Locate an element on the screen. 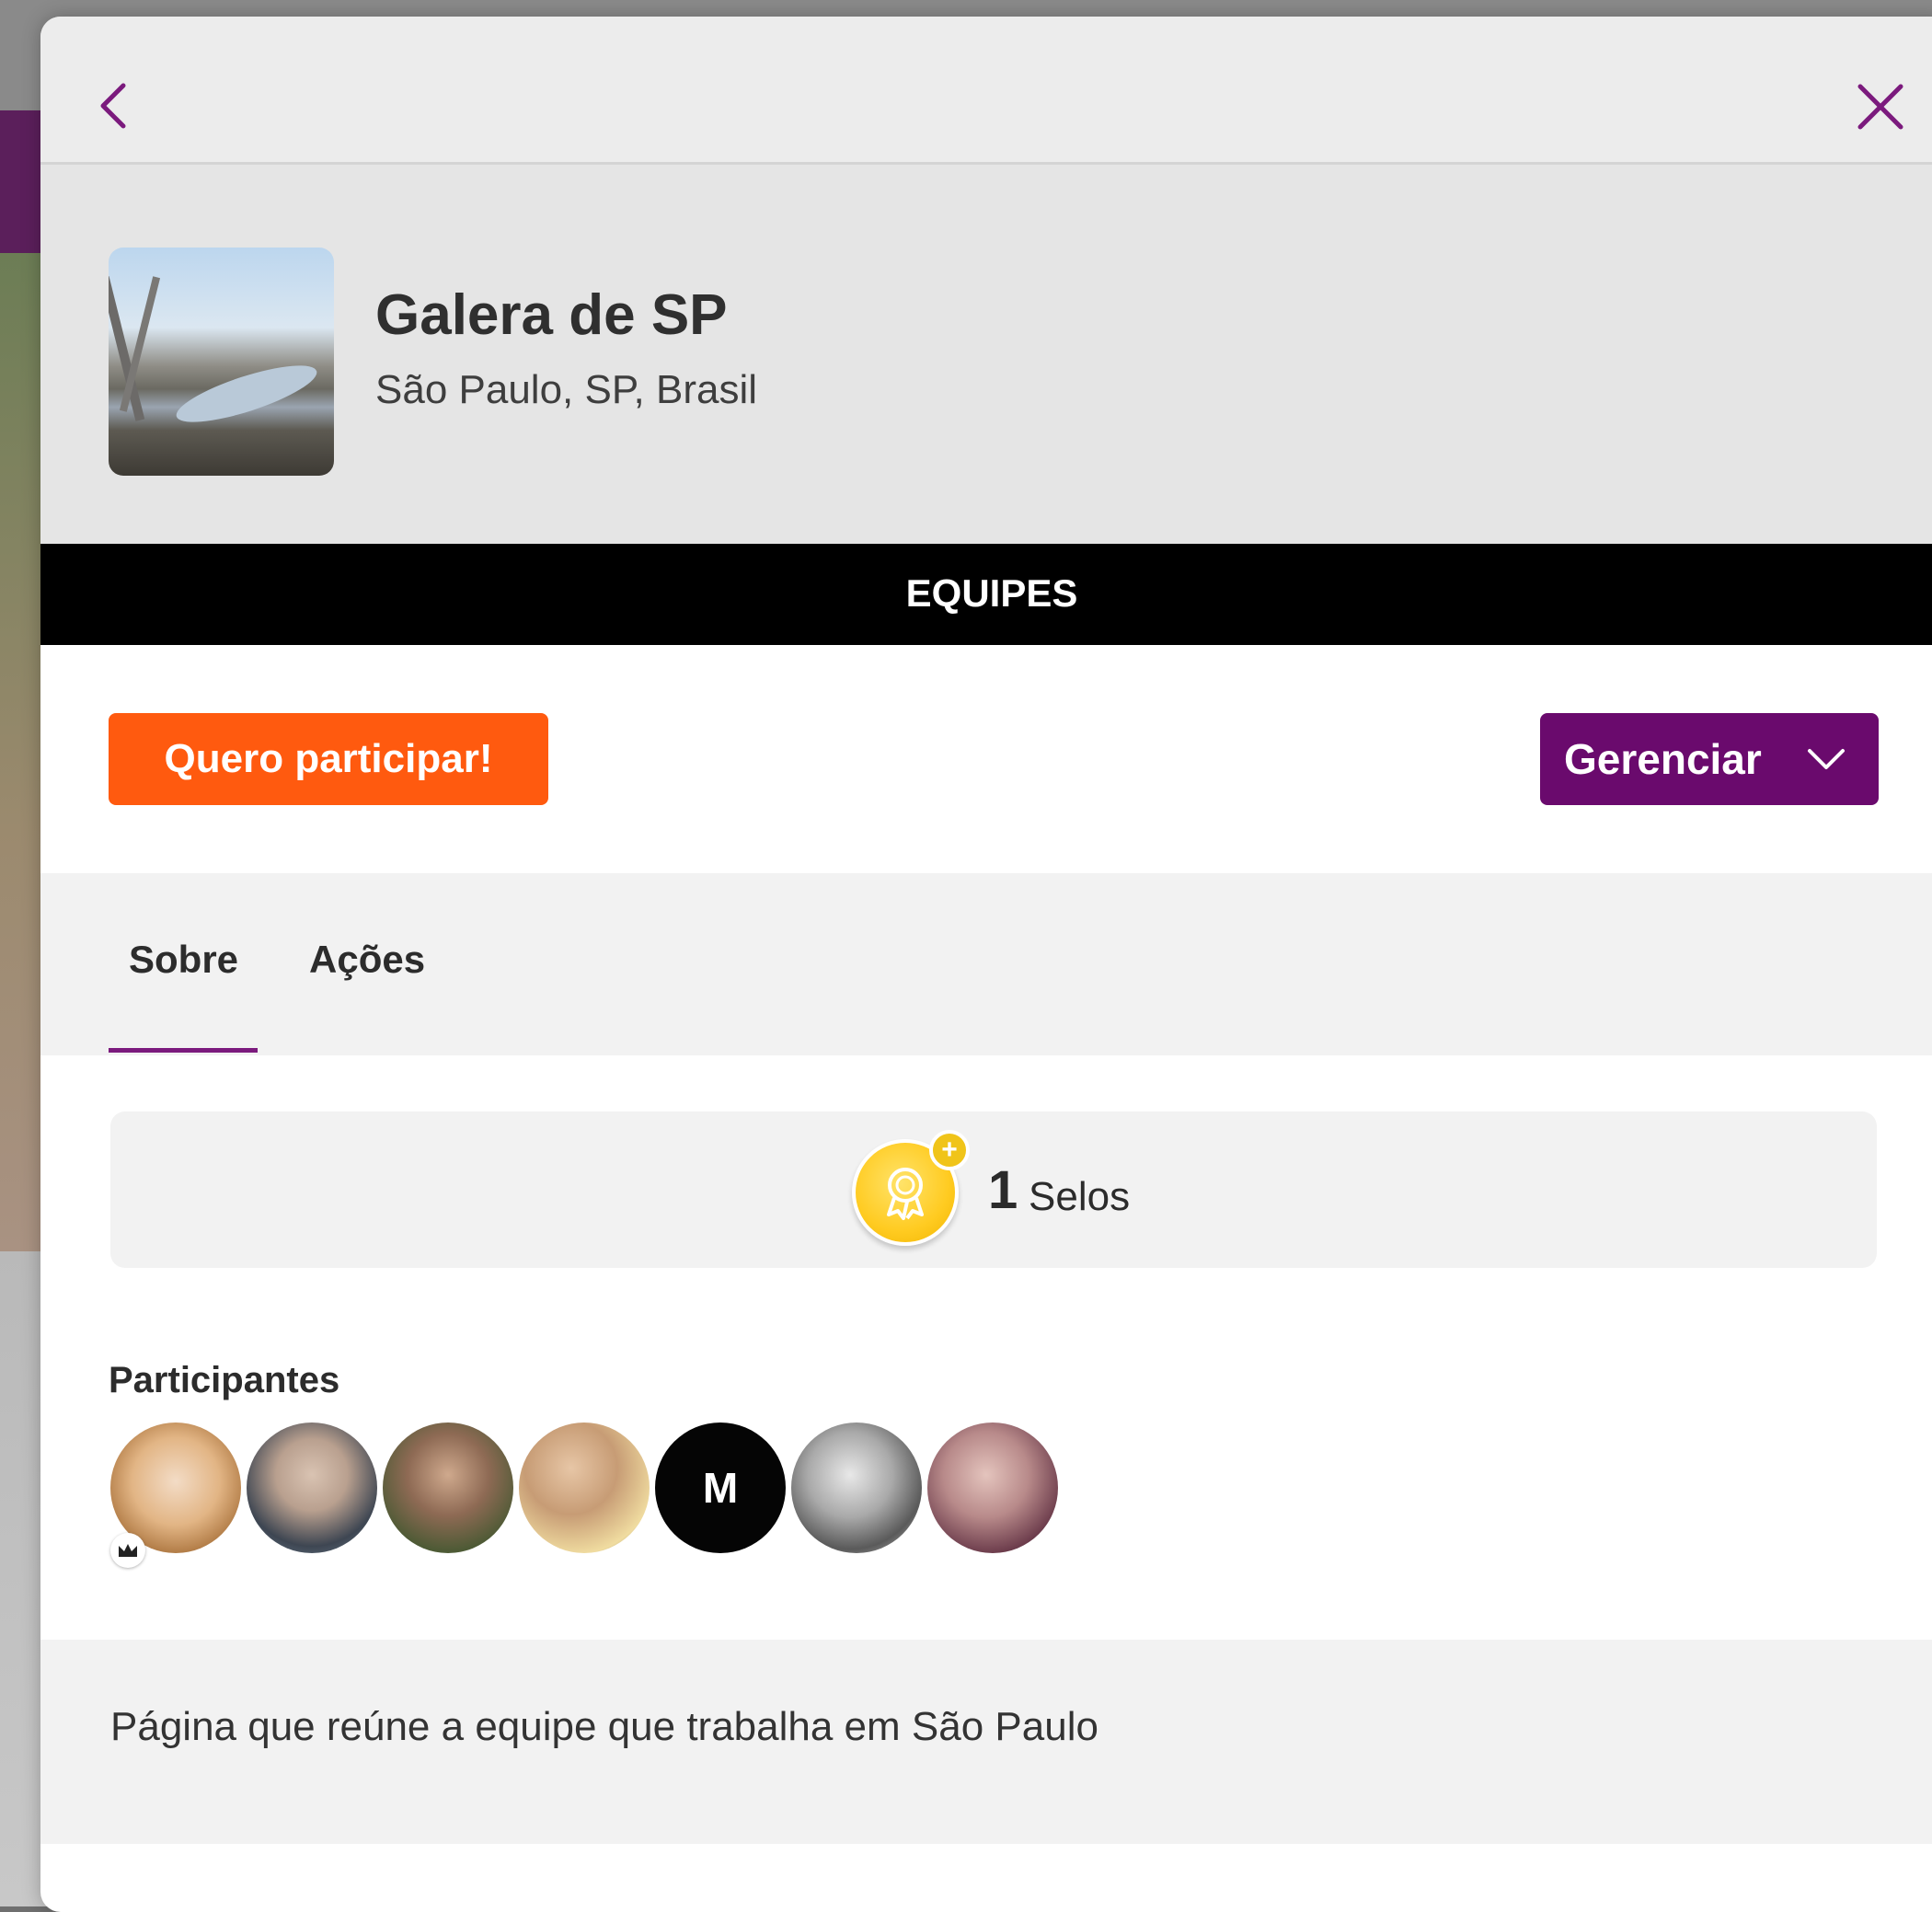  avatar: M is located at coordinates (720, 1487).